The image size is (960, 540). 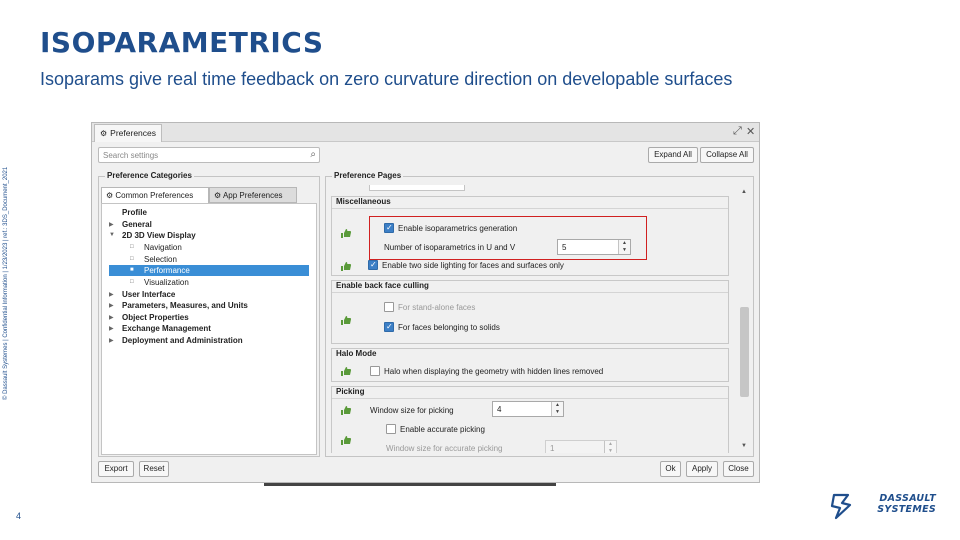 What do you see at coordinates (670, 469) in the screenshot?
I see `ok-button: Ok` at bounding box center [670, 469].